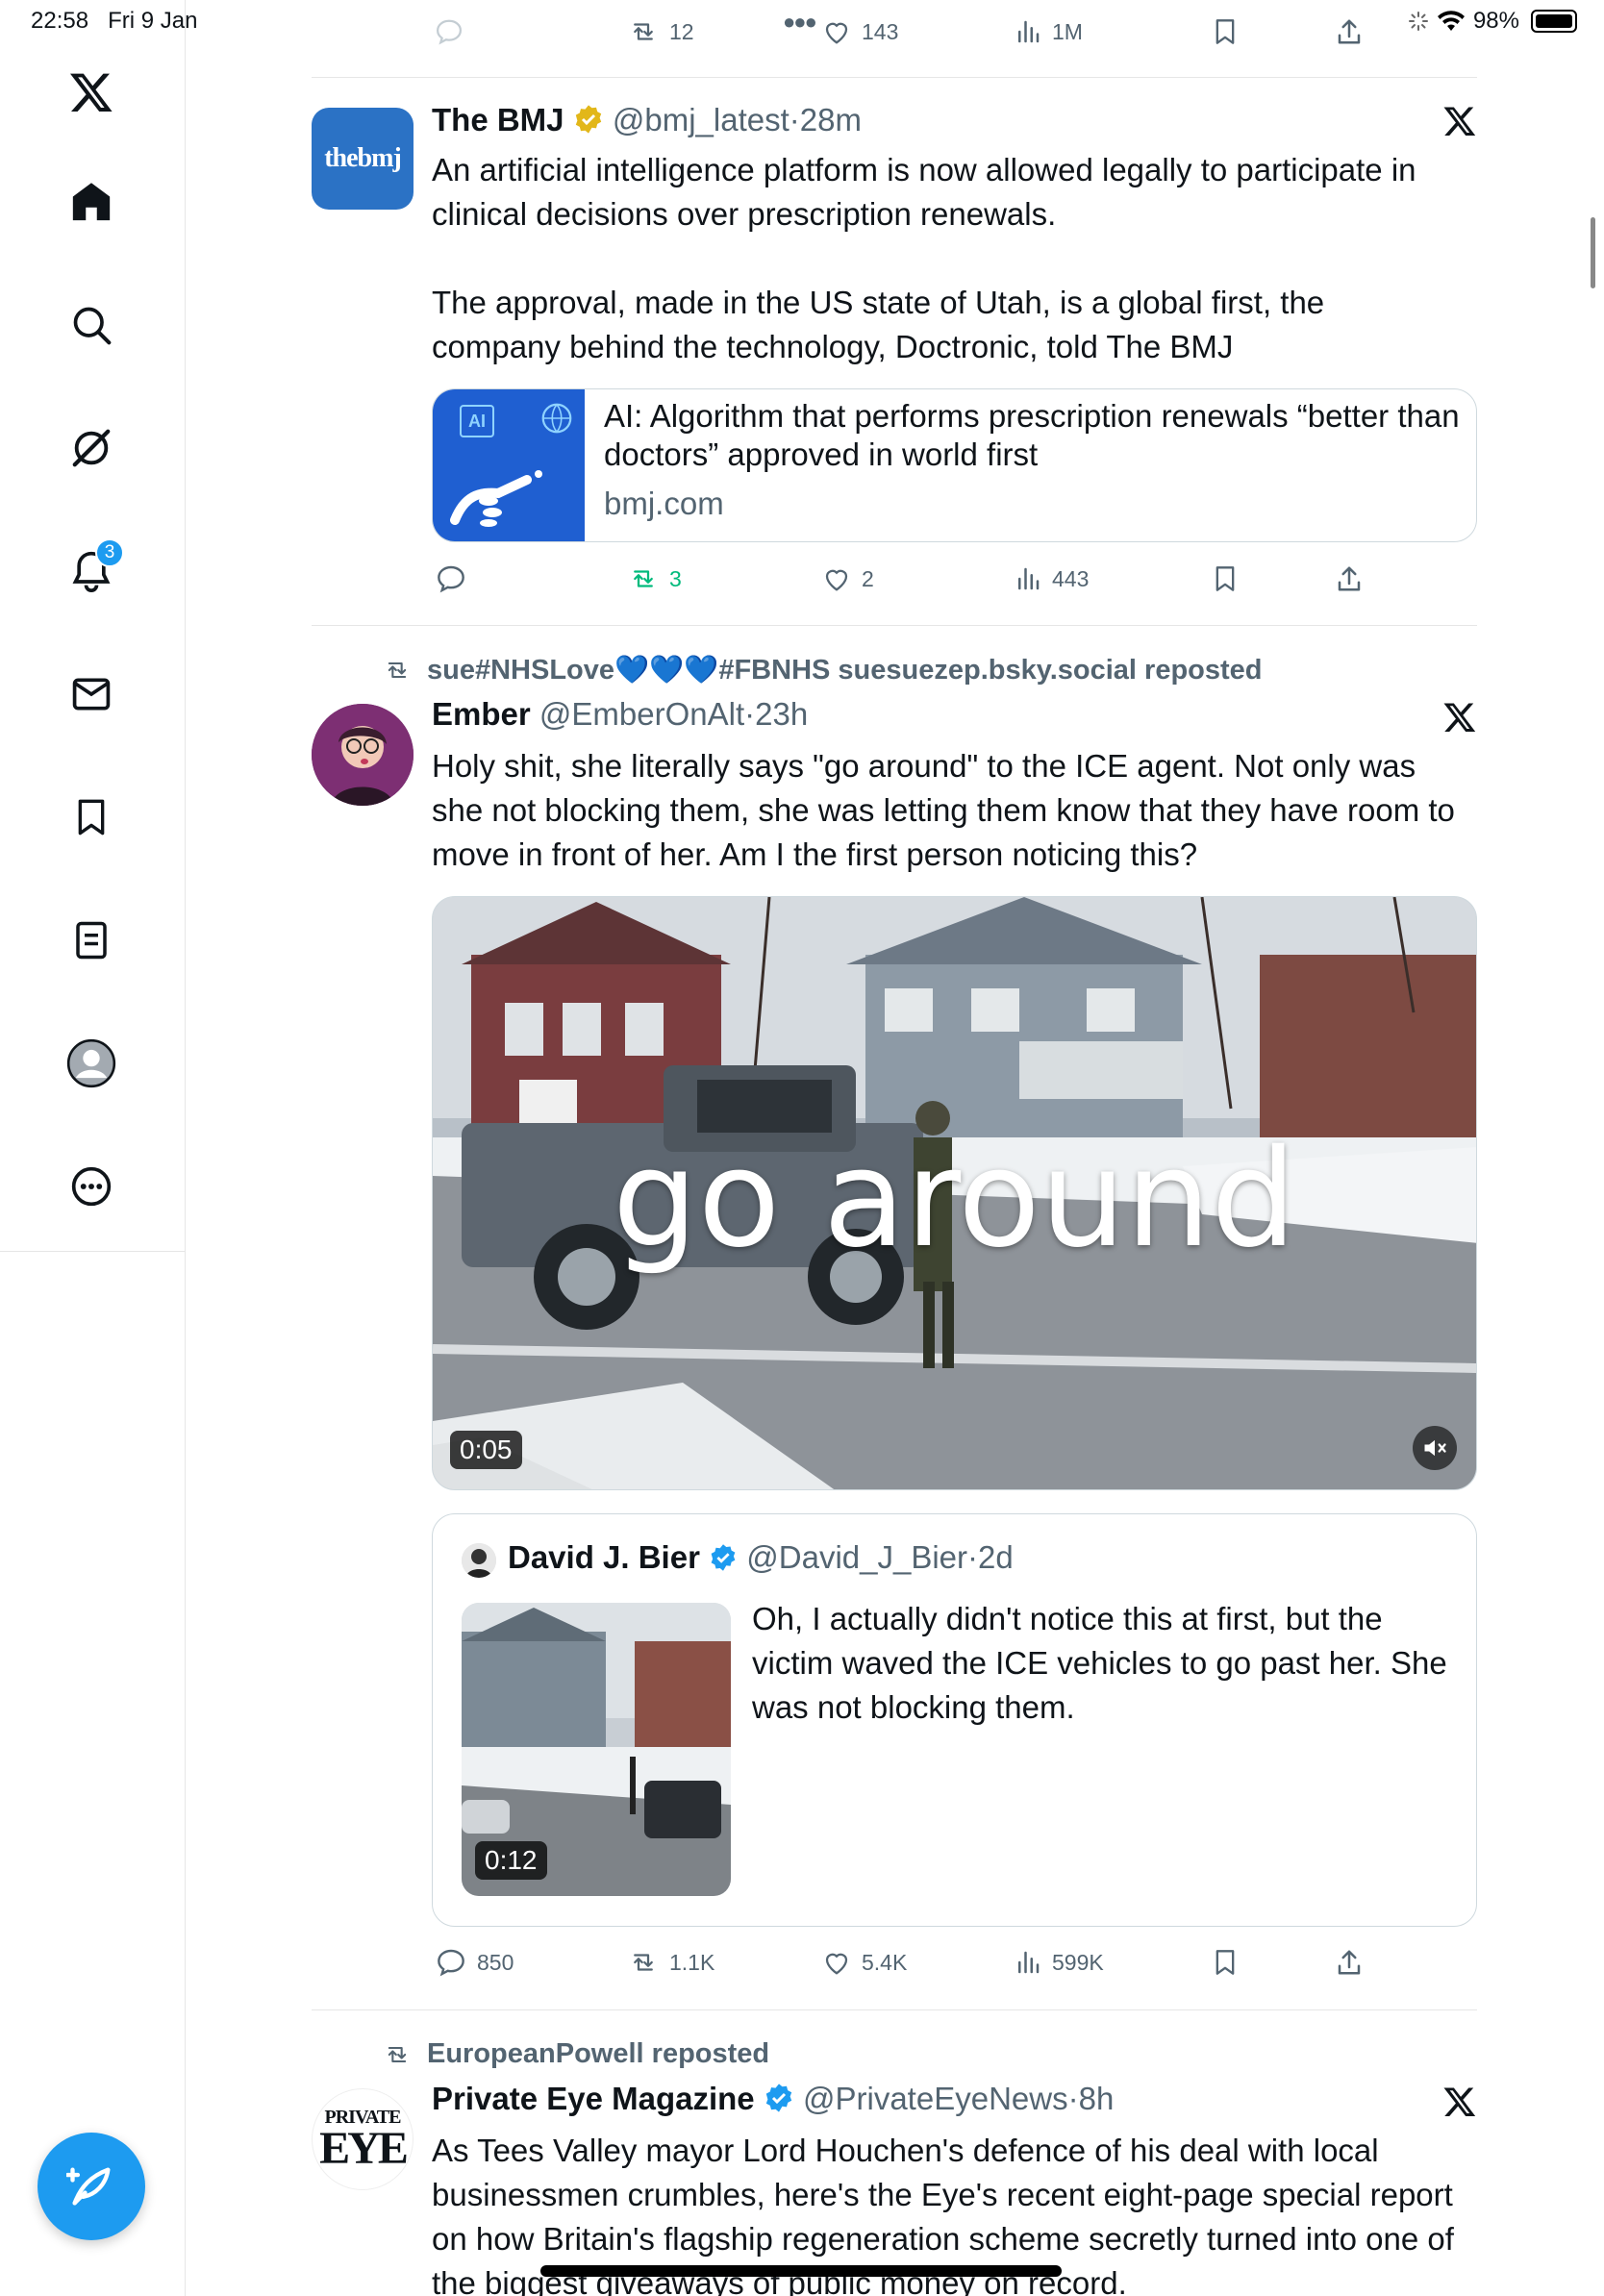 The width and height of the screenshot is (1604, 2296). What do you see at coordinates (91, 92) in the screenshot?
I see `x-logo-icon` at bounding box center [91, 92].